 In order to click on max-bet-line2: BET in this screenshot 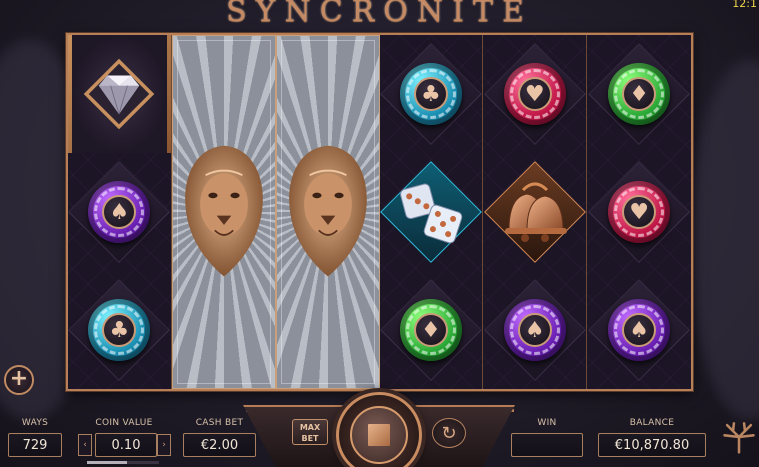, I will do `click(310, 438)`.